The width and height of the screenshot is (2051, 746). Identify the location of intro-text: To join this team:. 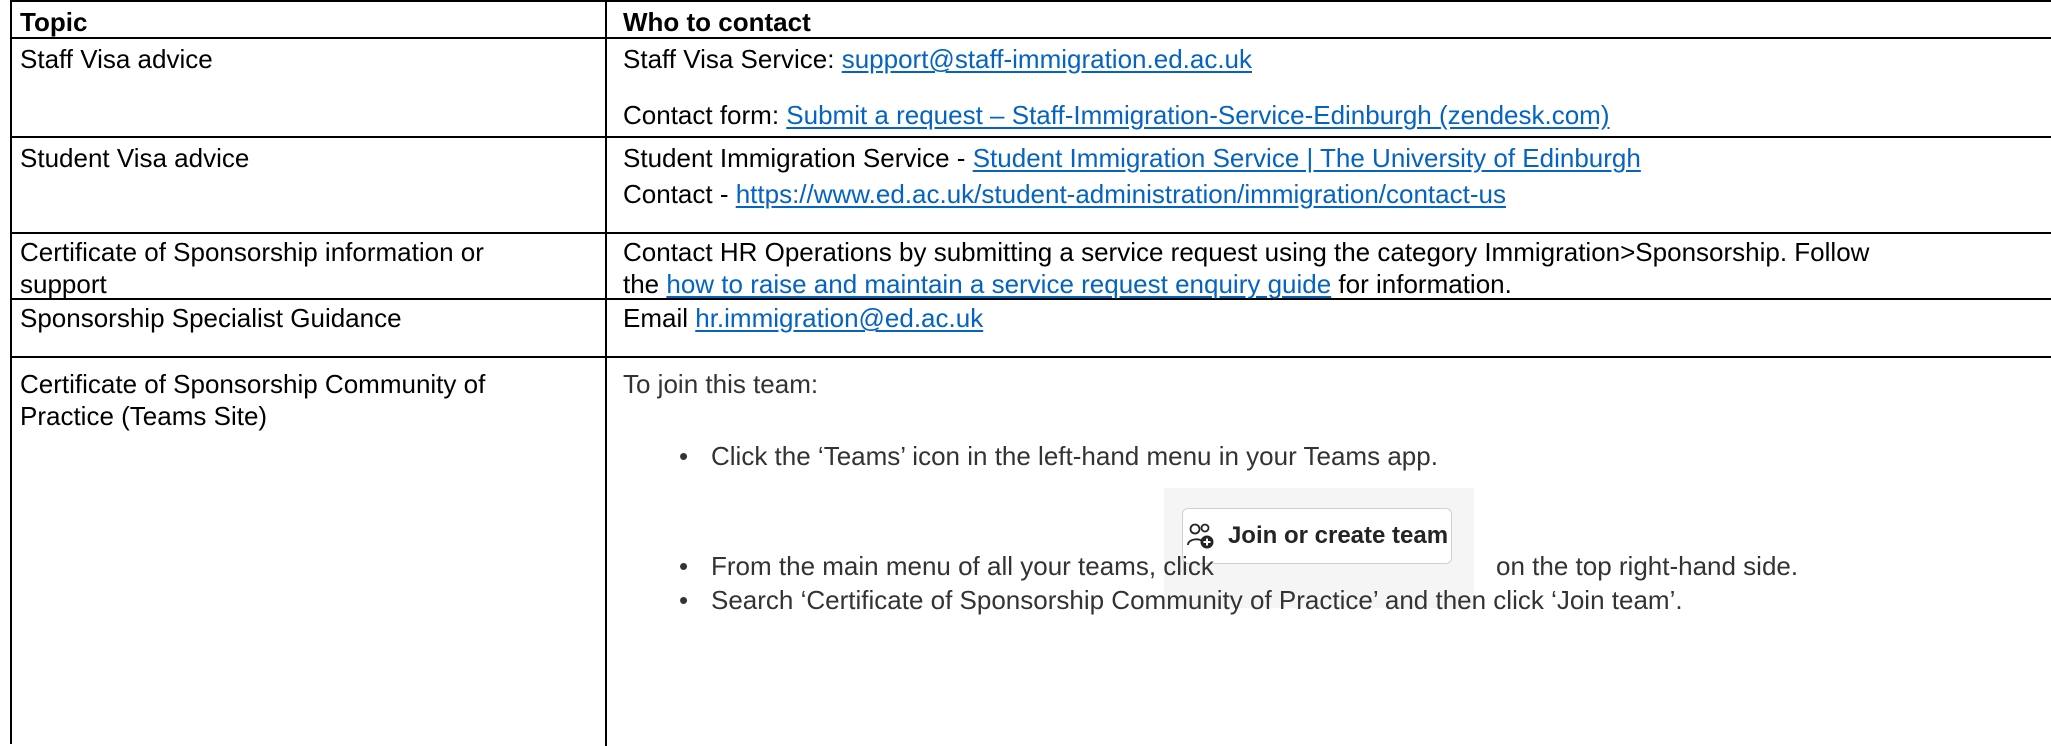
(721, 384).